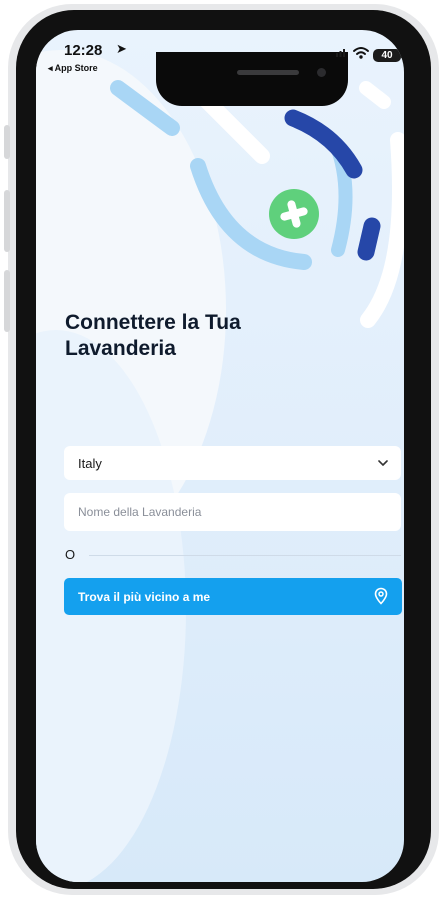  I want to click on camera, so click(321, 72).